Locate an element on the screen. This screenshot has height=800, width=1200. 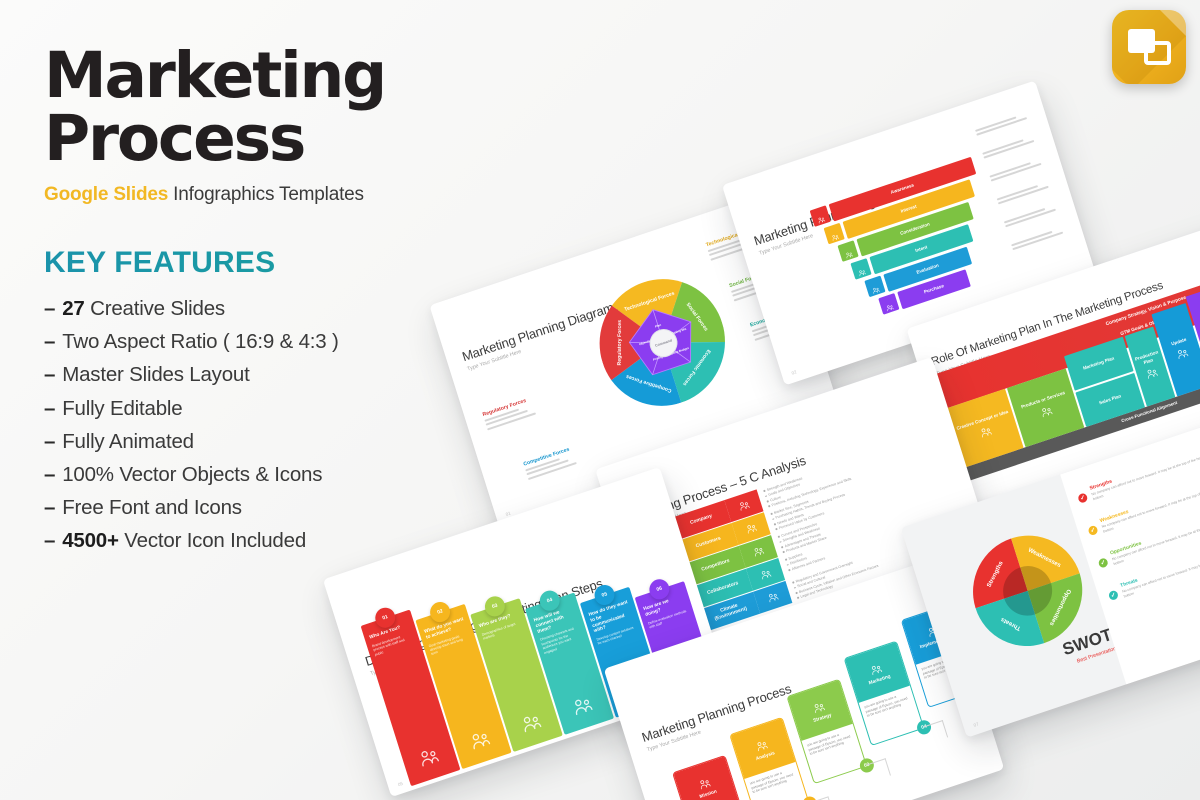
factory-icon is located at coordinates (744, 505).